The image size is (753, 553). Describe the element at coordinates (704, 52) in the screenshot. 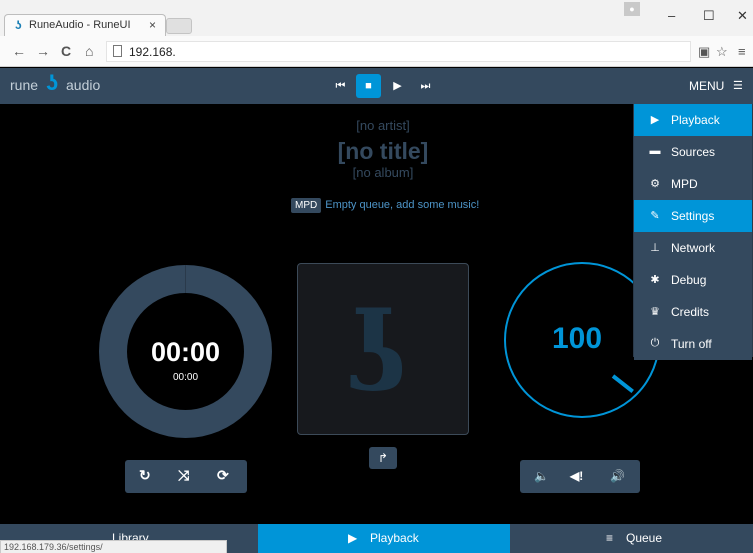

I see `translate-icon: ▣` at that location.